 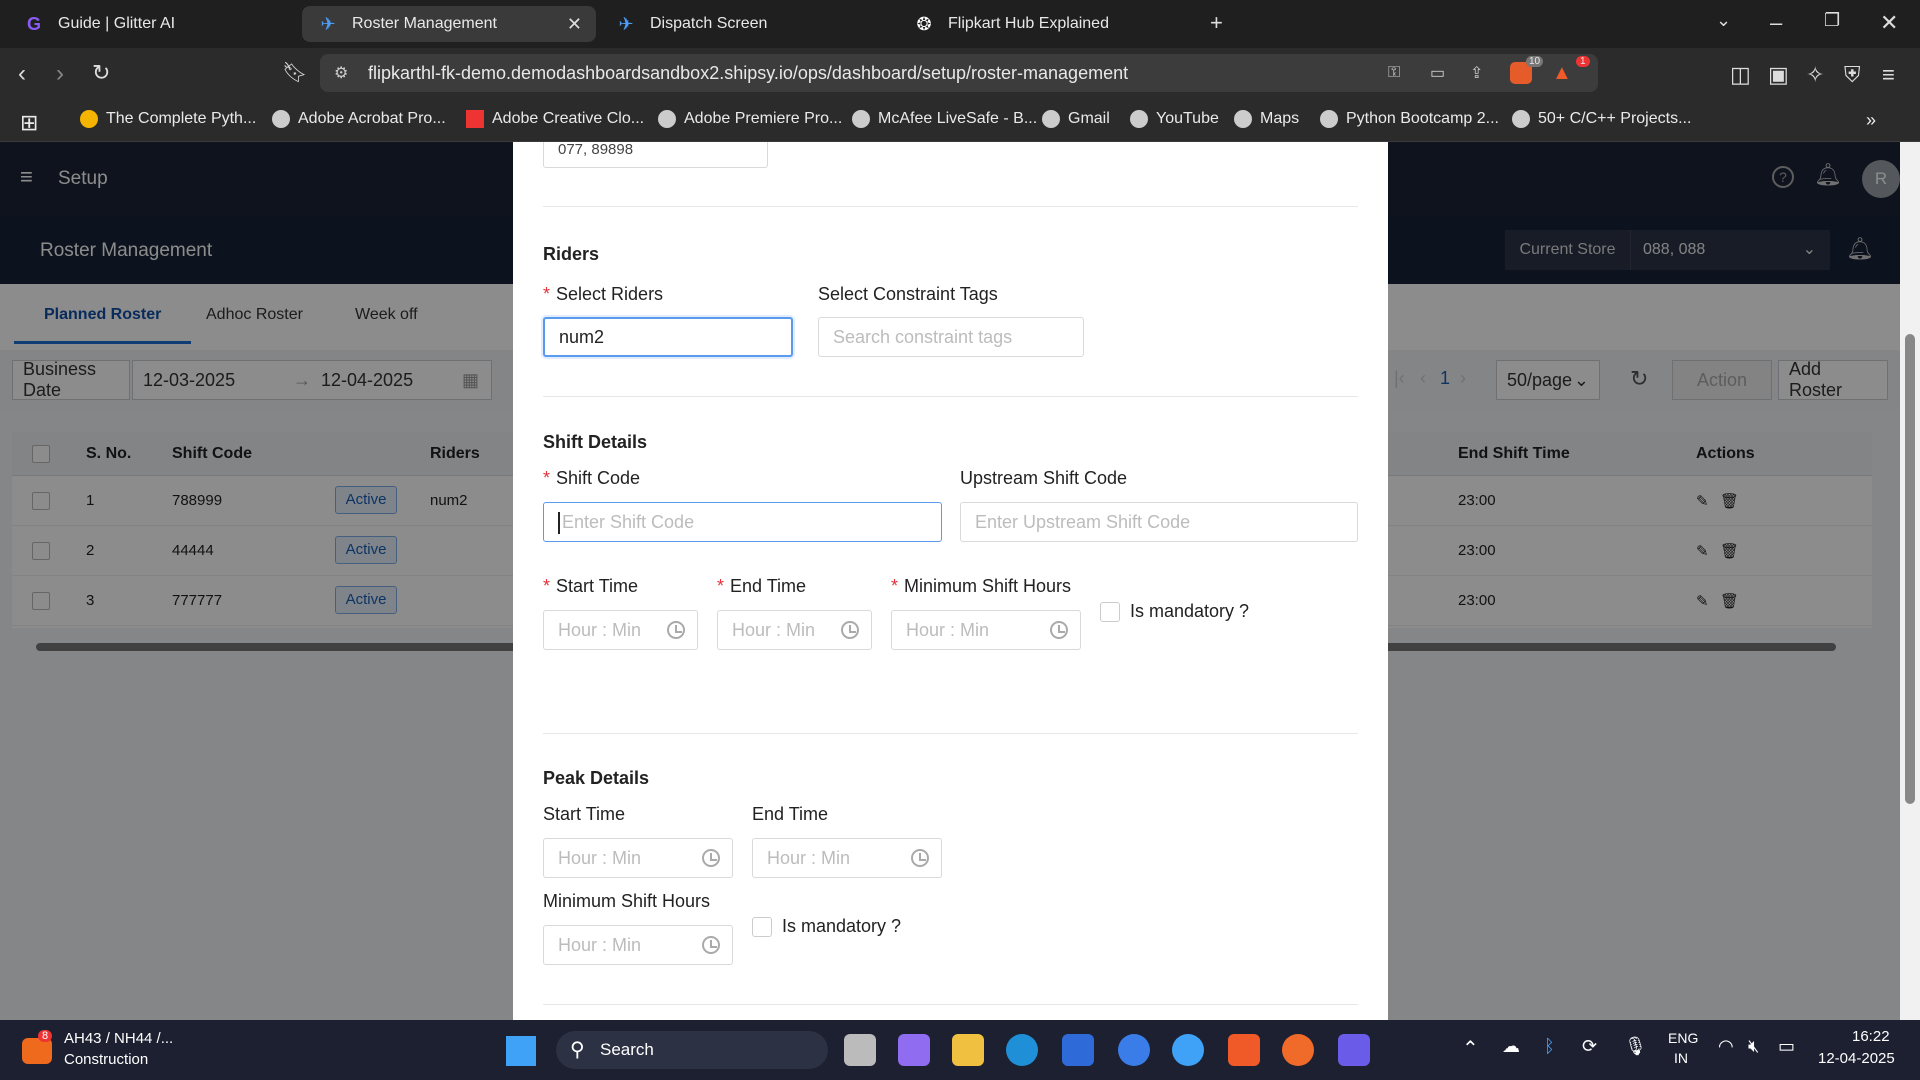 What do you see at coordinates (914, 1050) in the screenshot?
I see `copilot-icon` at bounding box center [914, 1050].